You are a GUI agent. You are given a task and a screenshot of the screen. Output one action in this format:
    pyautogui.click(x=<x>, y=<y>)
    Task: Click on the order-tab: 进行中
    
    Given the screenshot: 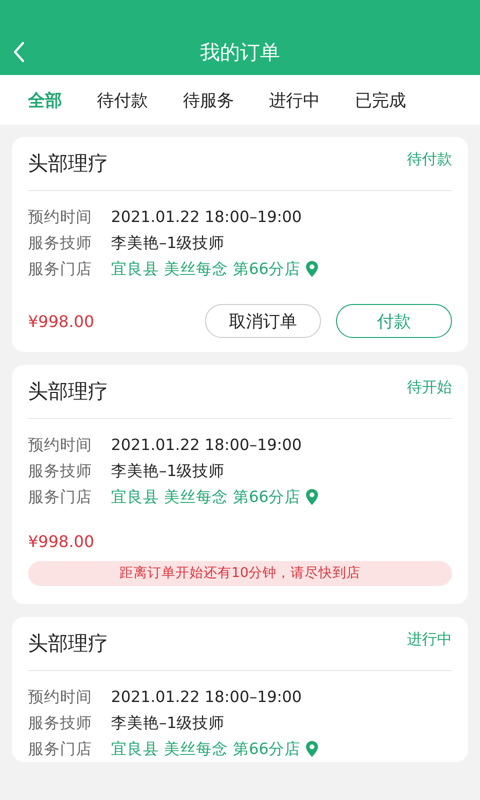 What is the action you would take?
    pyautogui.click(x=294, y=100)
    